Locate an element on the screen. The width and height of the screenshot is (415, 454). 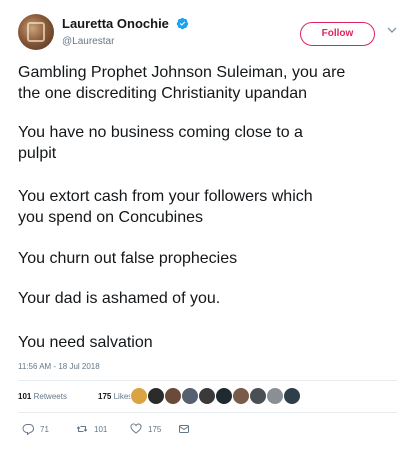
reply-count: 71 is located at coordinates (44, 429).